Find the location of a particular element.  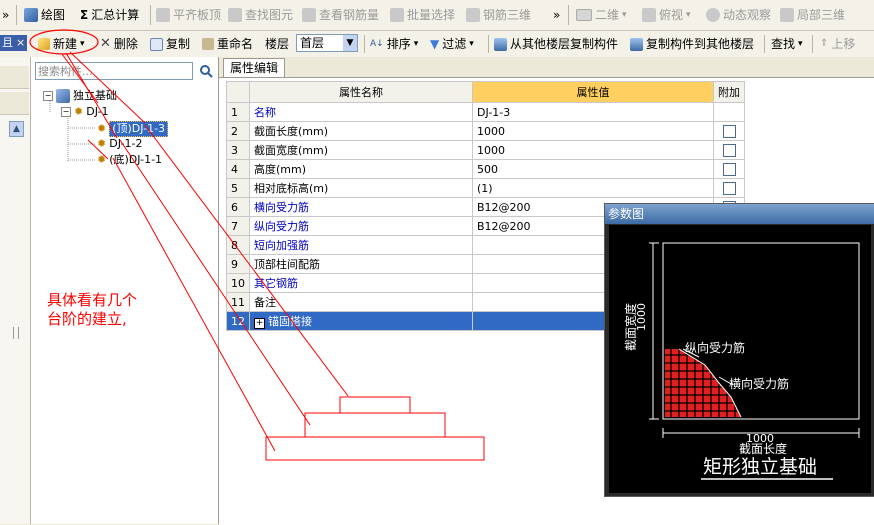

property-value-cell: DJ-1-3 is located at coordinates (593, 112).